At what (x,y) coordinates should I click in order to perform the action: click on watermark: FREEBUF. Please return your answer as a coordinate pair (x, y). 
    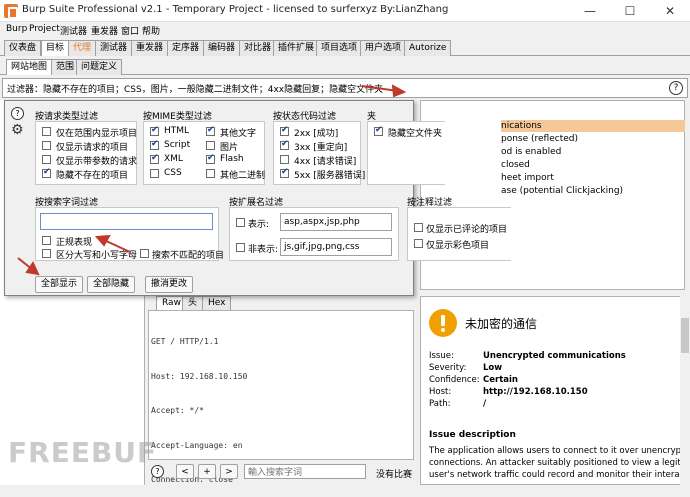
    Looking at the image, I should click on (83, 452).